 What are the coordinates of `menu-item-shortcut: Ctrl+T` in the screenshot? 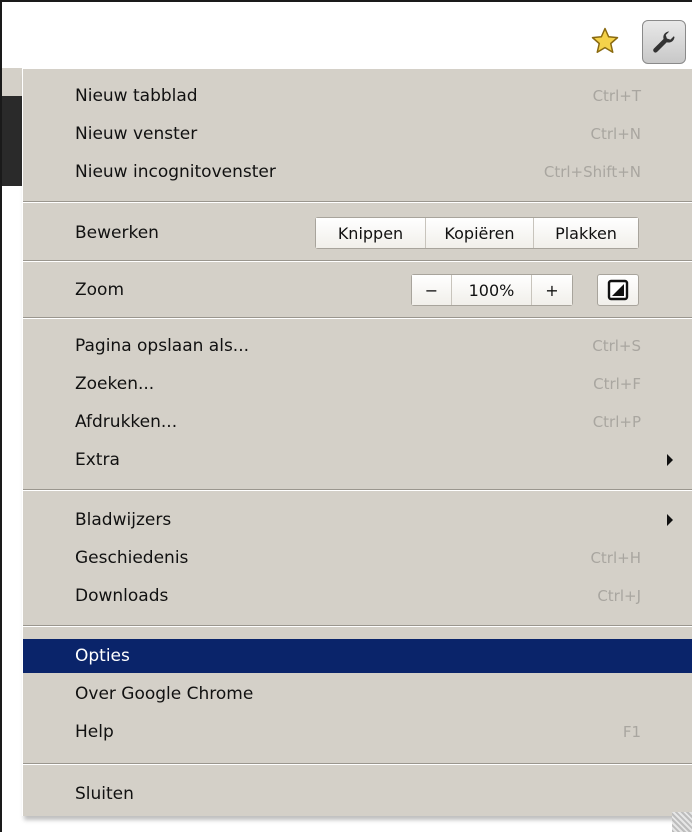 It's located at (616, 96).